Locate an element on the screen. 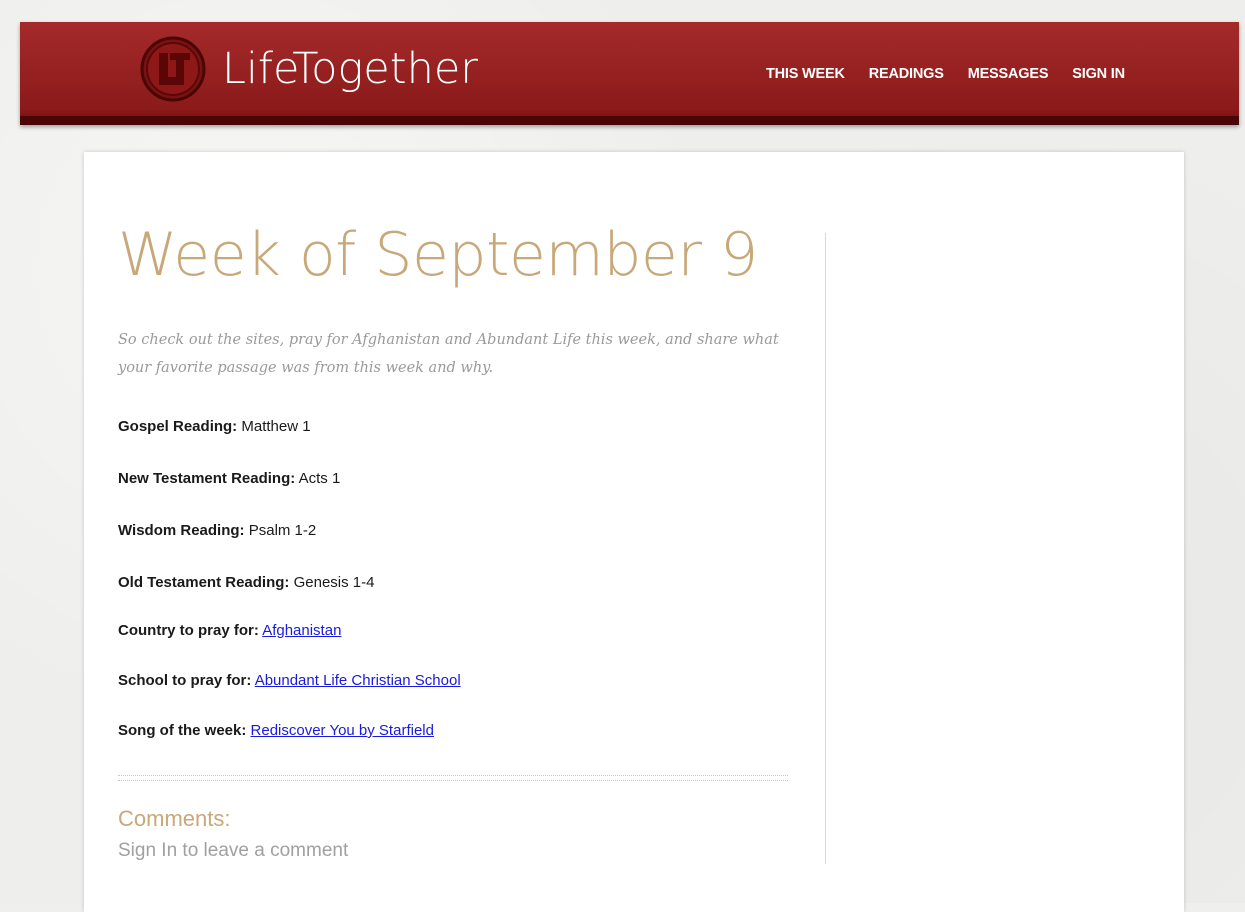 The height and width of the screenshot is (912, 1245). reading-wisdom: Wisdom Reading: Psalm 1-2 is located at coordinates (217, 530).